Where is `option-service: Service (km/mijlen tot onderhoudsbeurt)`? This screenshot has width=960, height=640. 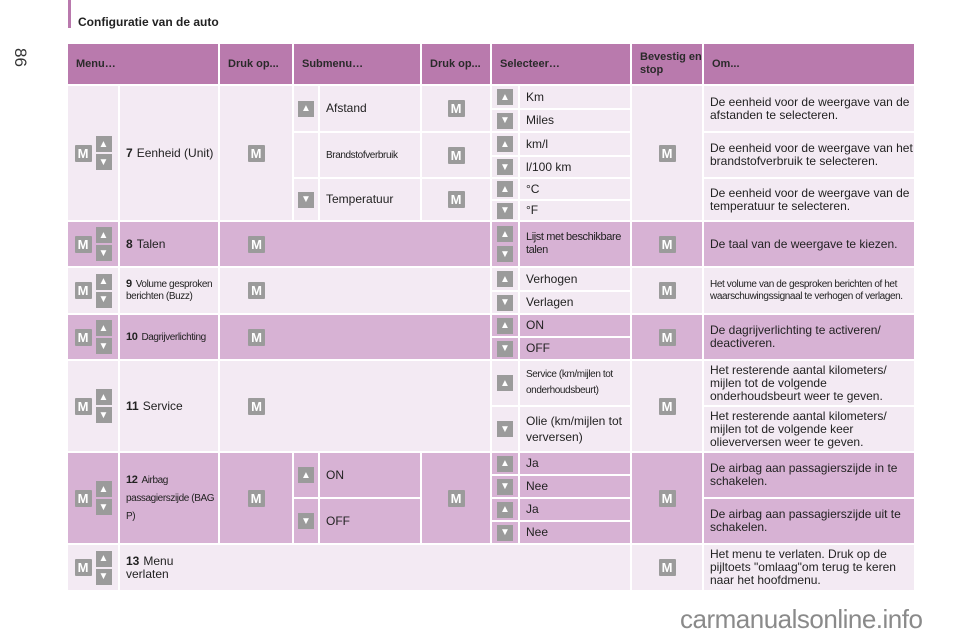
option-service: Service (km/mijlen tot onderhoudsbeurt) is located at coordinates (575, 383).